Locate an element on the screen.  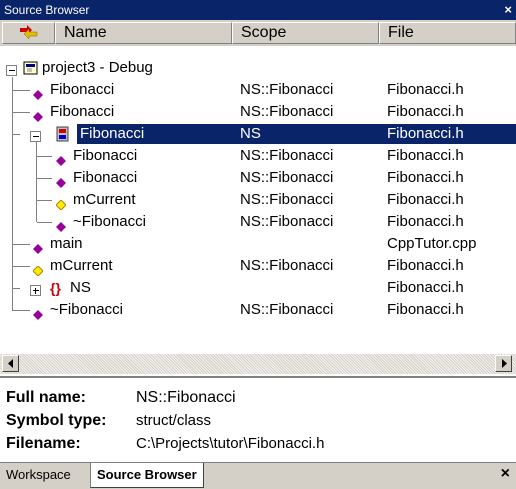
window-title: Source Browser is located at coordinates (47, 10).